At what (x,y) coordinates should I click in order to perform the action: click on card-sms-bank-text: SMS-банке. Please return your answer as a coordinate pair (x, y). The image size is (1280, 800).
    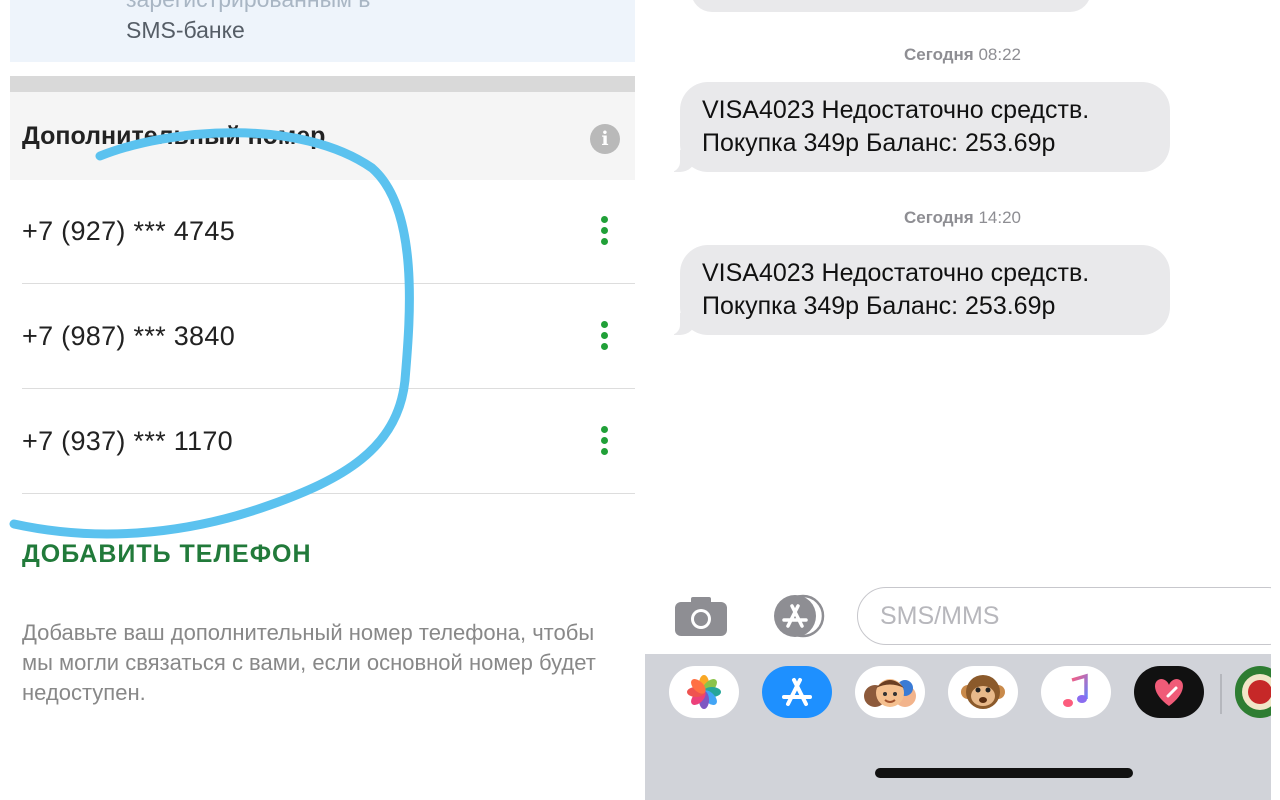
    Looking at the image, I should click on (185, 30).